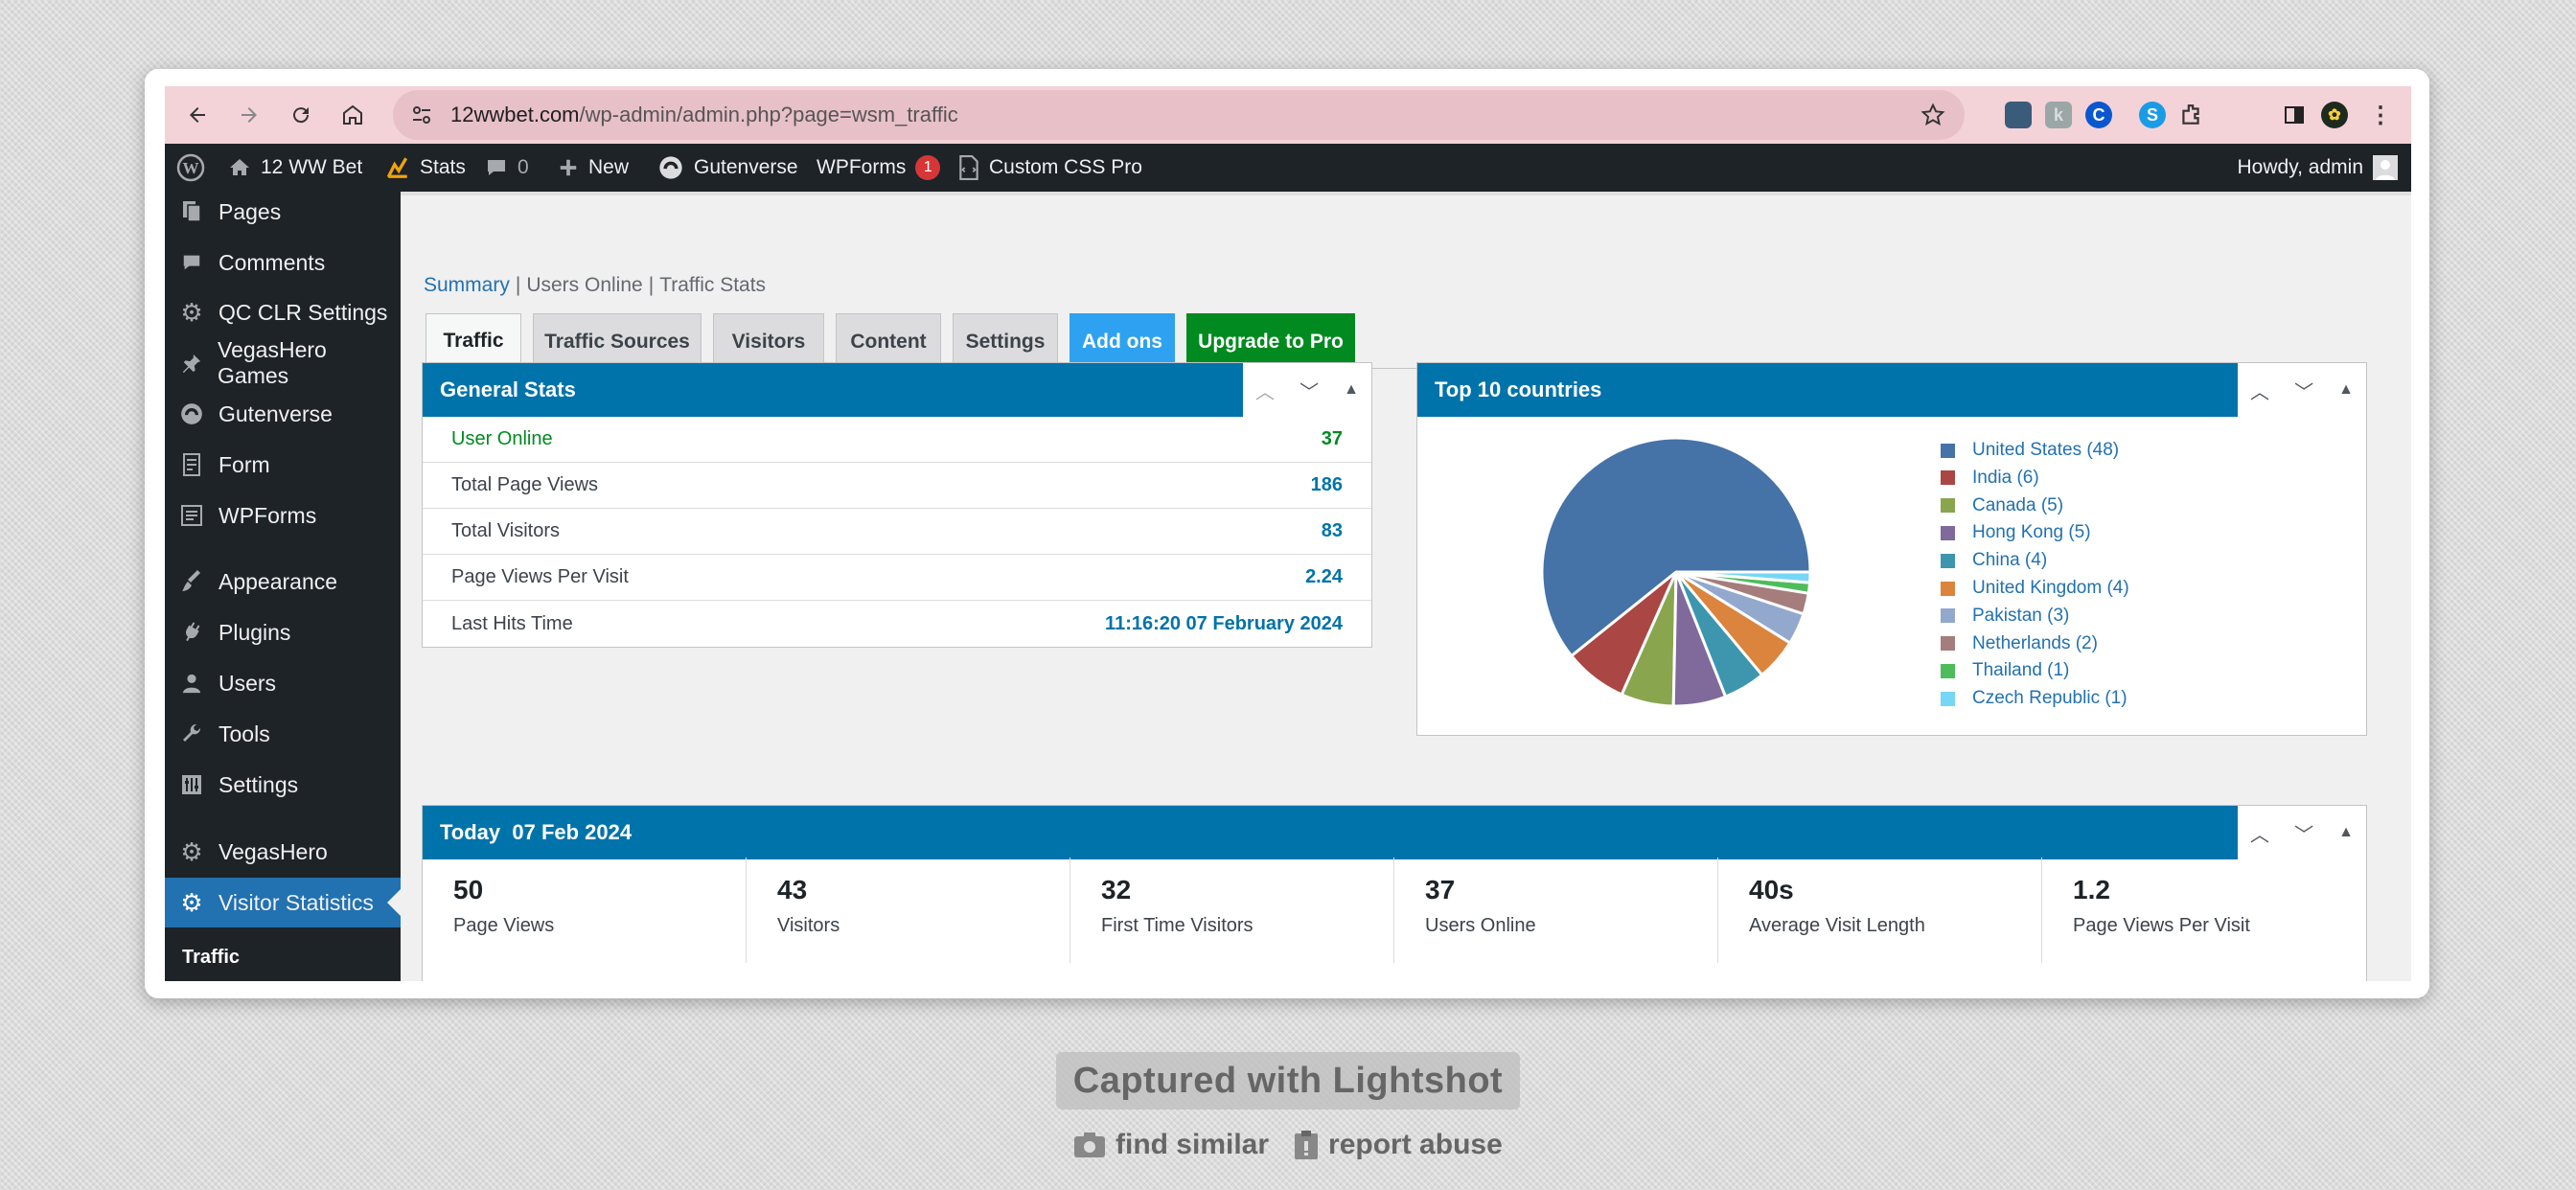 This screenshot has width=2576, height=1190. I want to click on find-similar-link: find similar, so click(1171, 1145).